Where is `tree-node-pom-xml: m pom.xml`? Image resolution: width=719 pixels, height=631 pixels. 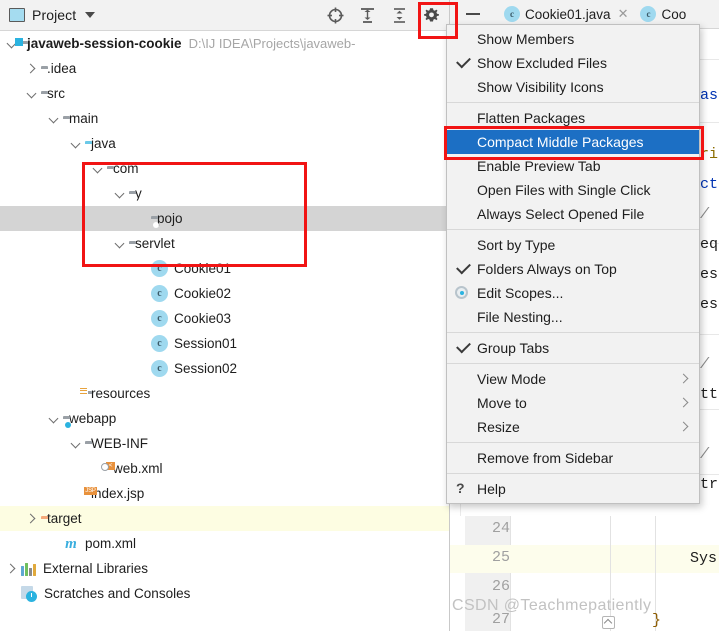
tree-node-pom-xml: m pom.xml is located at coordinates (224, 543).